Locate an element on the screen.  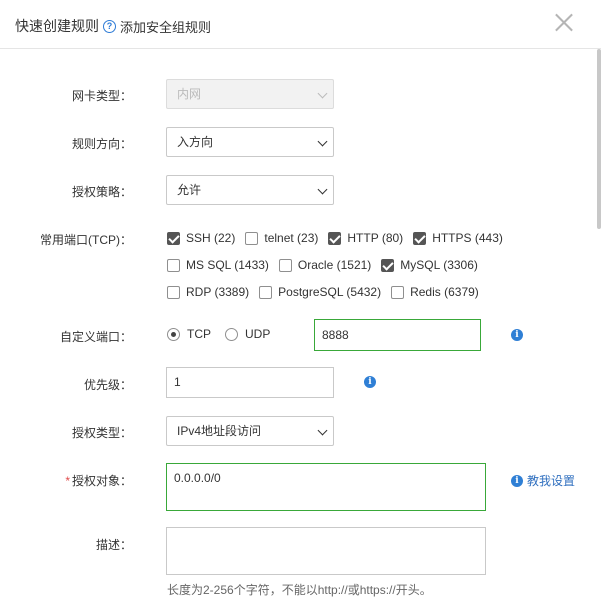
tutorial-link-text: 教我设置 is located at coordinates (551, 481).